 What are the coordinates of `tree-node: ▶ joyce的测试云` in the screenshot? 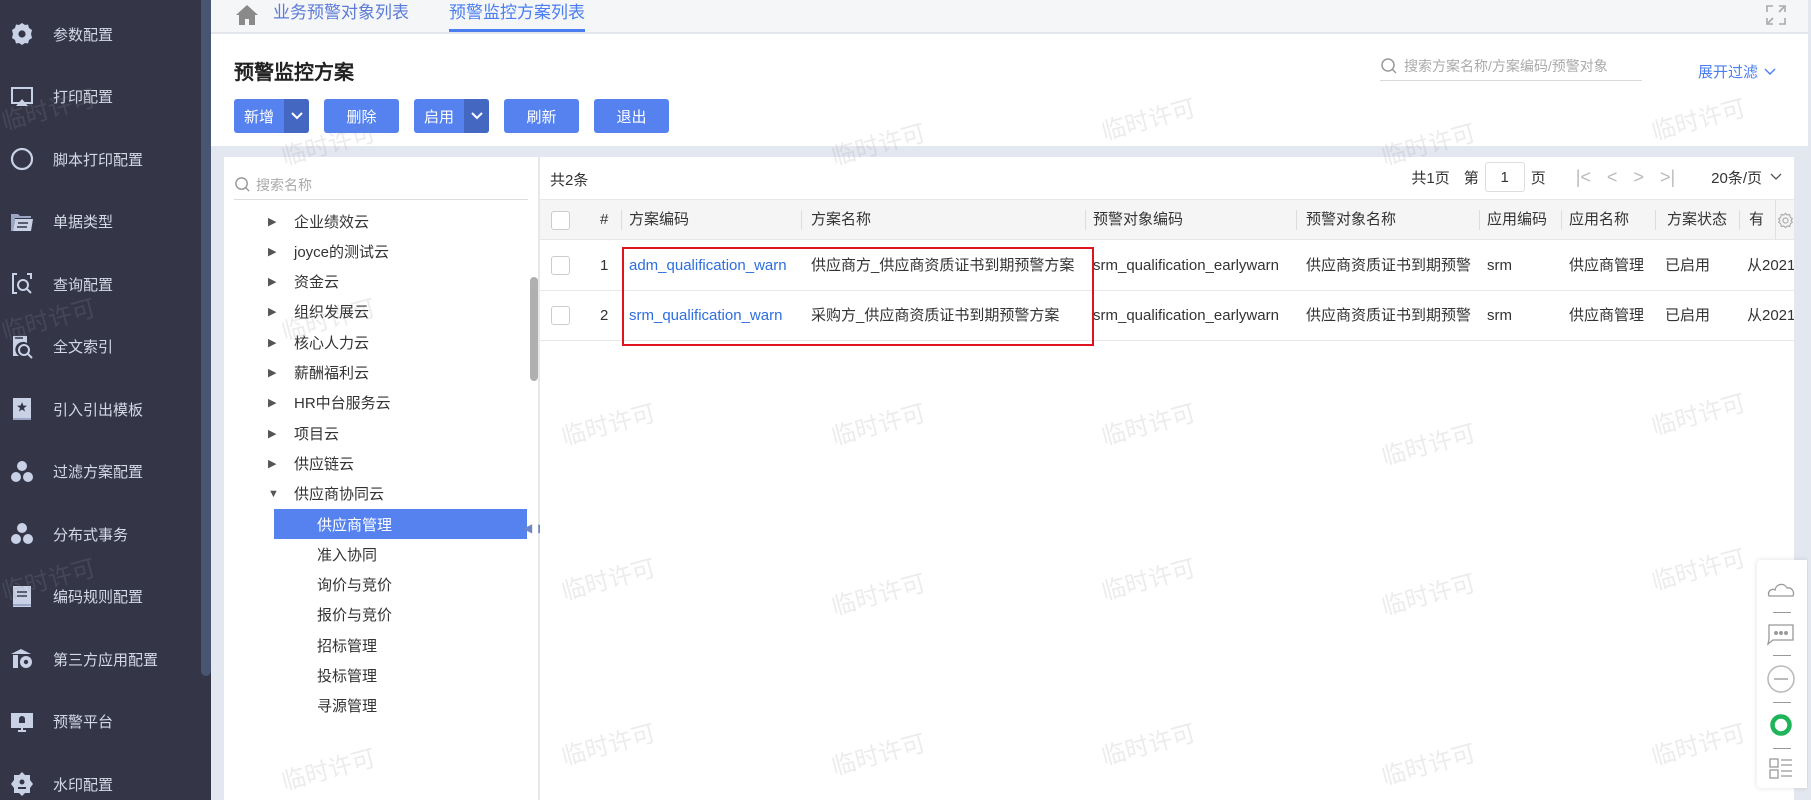 It's located at (381, 251).